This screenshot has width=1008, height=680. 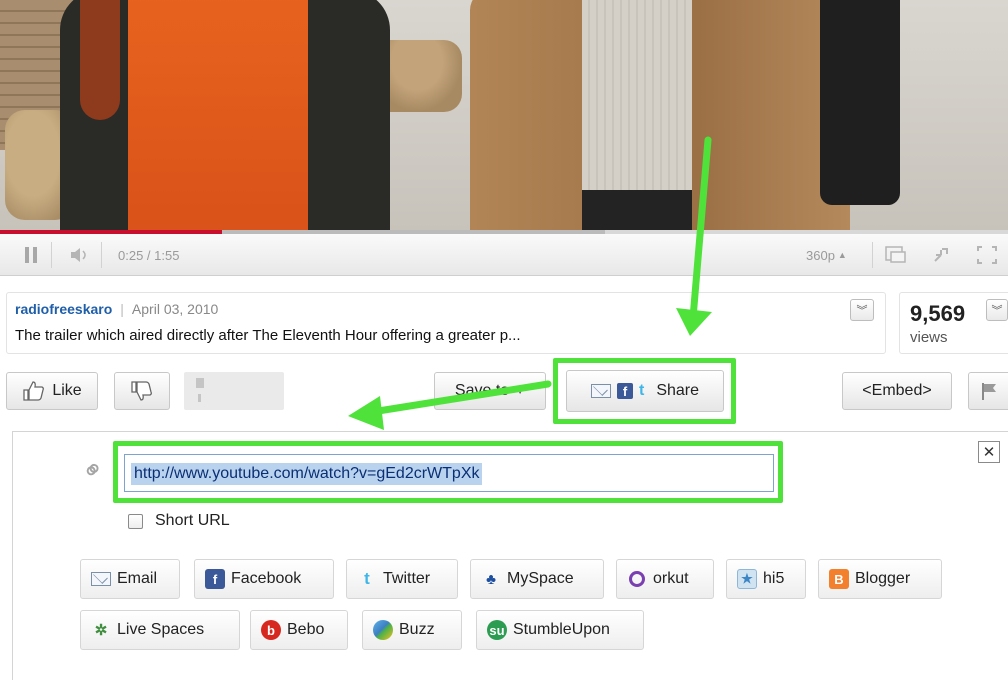 I want to click on caret-down-icon: ▼, so click(x=520, y=391).